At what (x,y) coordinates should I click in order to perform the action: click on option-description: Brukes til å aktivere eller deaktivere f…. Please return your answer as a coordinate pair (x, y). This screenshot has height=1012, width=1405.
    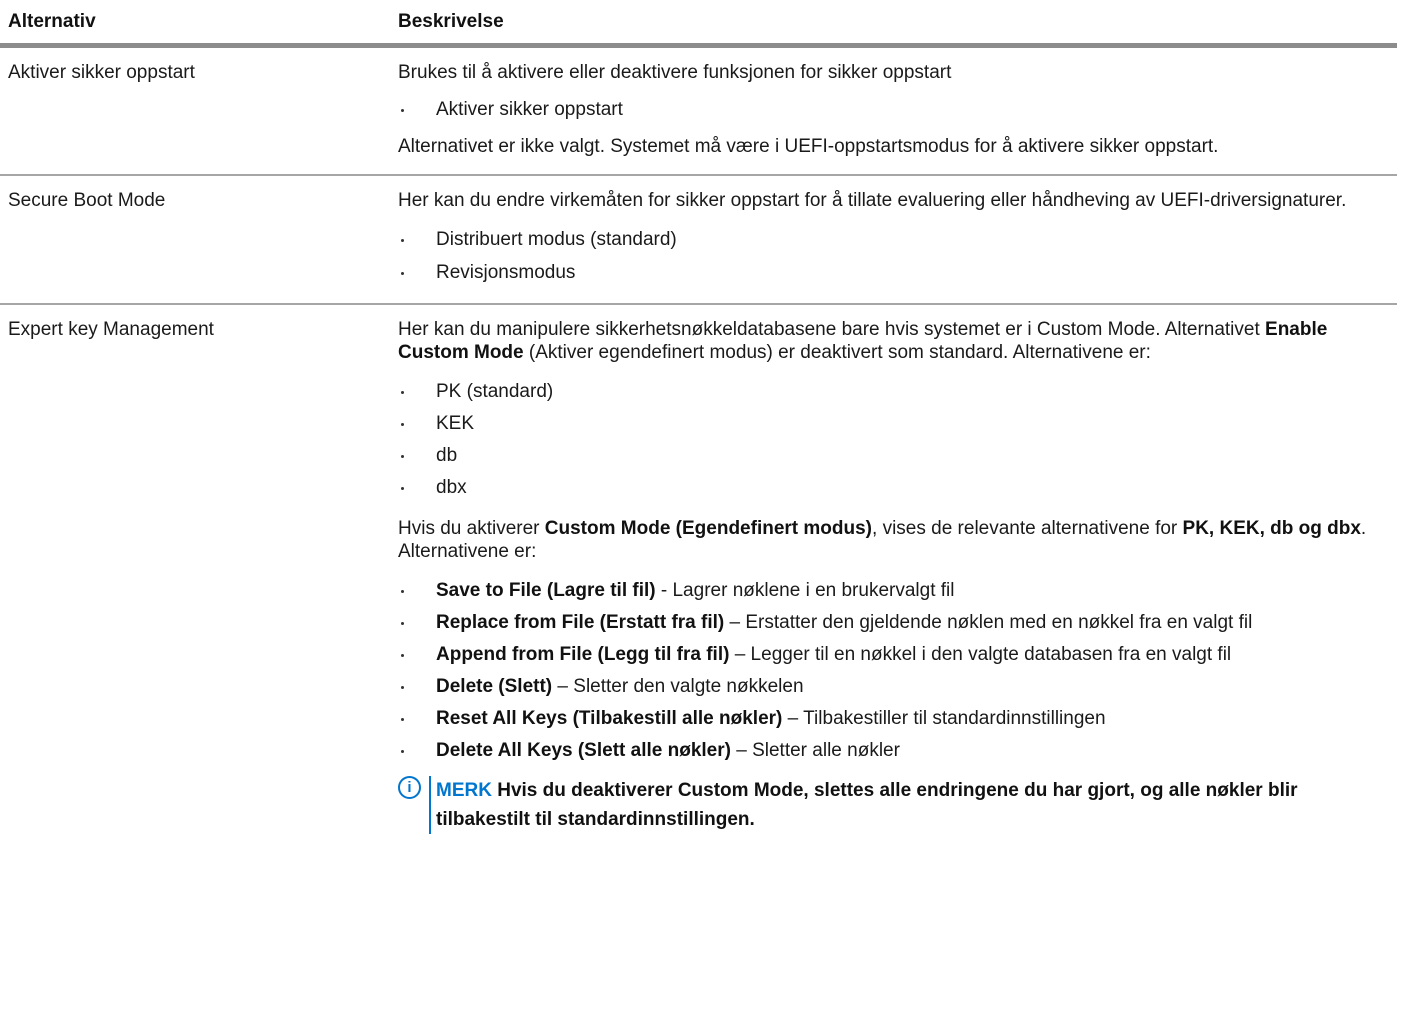
    Looking at the image, I should click on (897, 111).